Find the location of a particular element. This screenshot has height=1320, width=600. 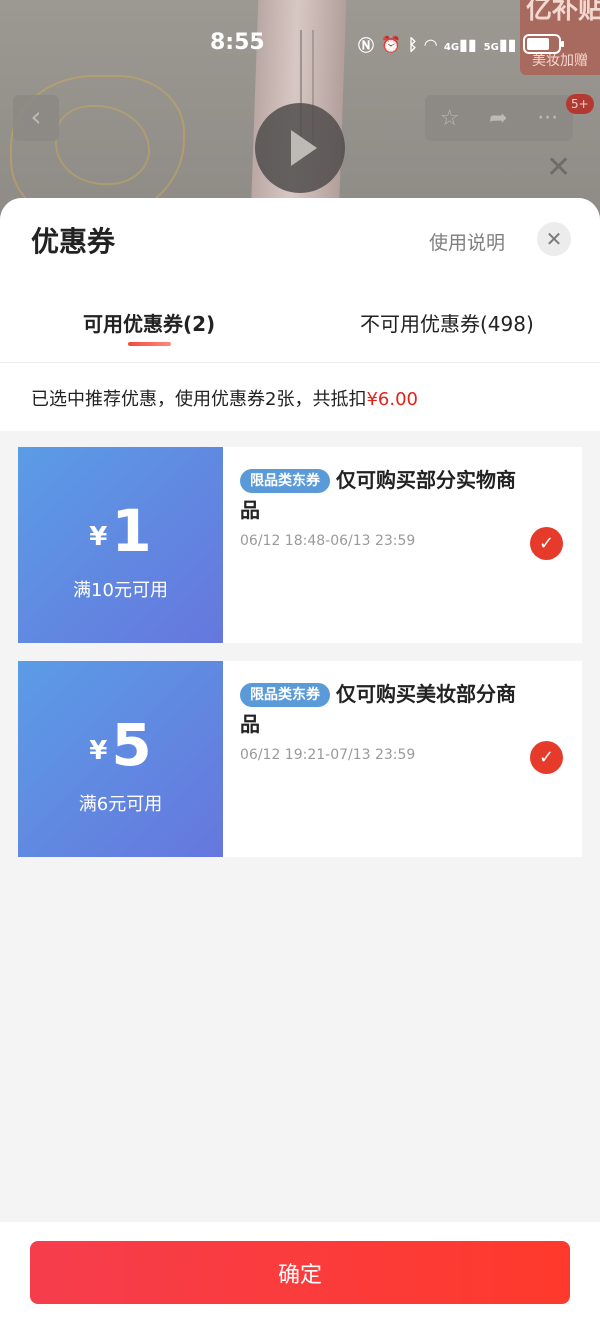

close-video-icon: ✕ is located at coordinates (559, 167).